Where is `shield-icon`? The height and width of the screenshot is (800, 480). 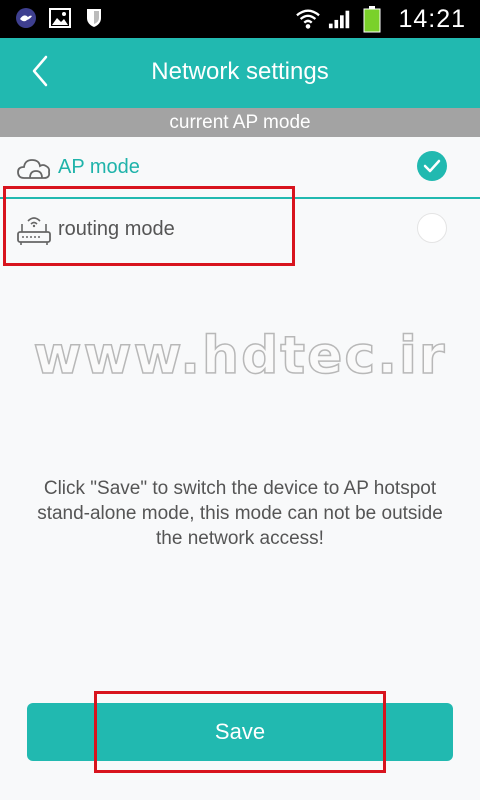 shield-icon is located at coordinates (94, 18).